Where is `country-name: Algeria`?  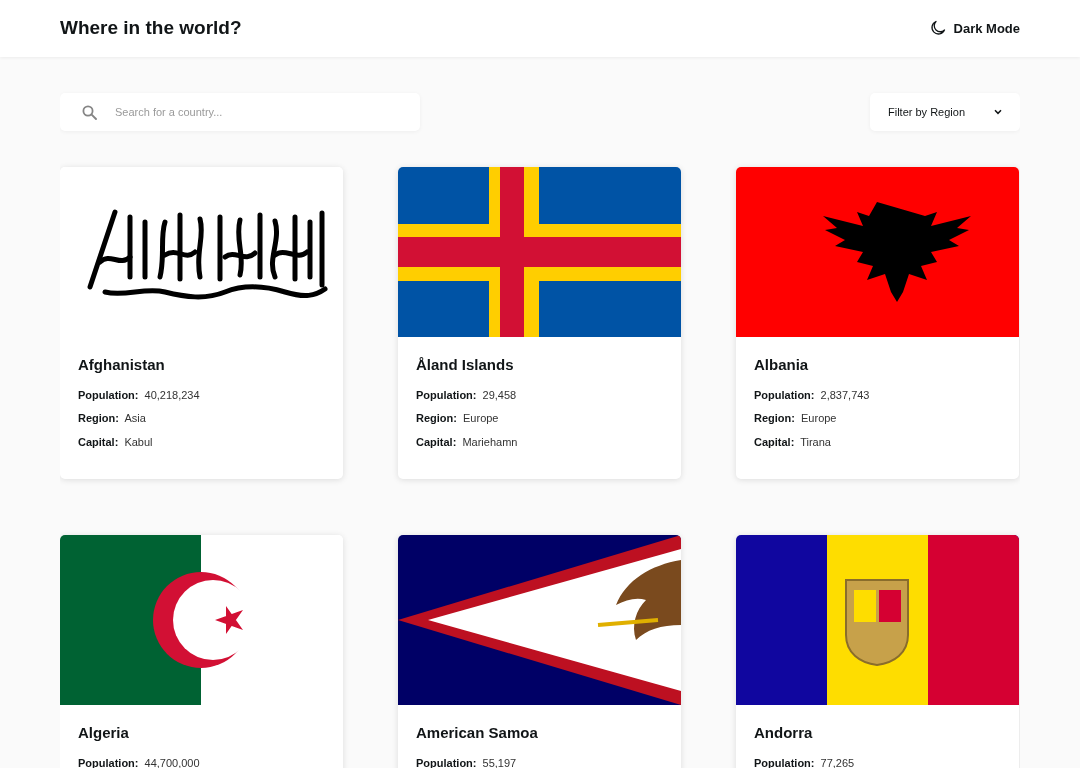 country-name: Algeria is located at coordinates (104, 733).